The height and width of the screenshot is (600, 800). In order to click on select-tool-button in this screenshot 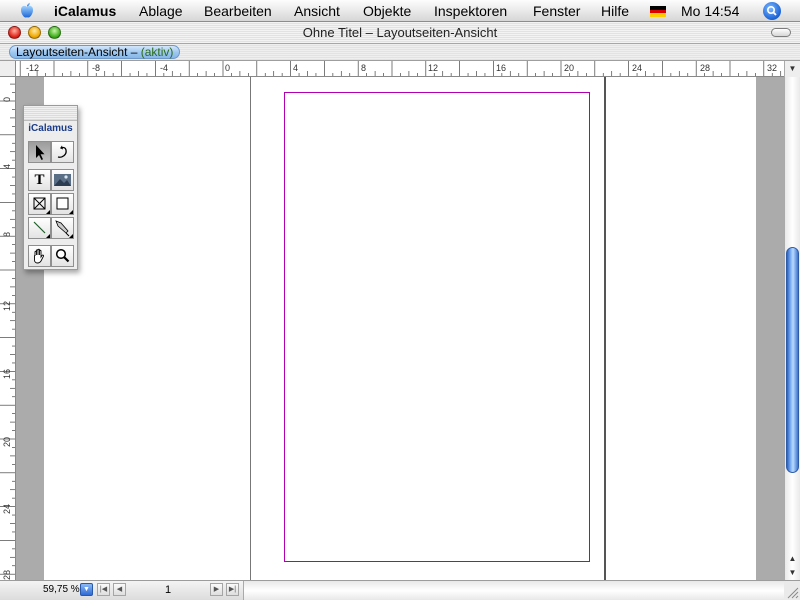, I will do `click(39, 152)`.